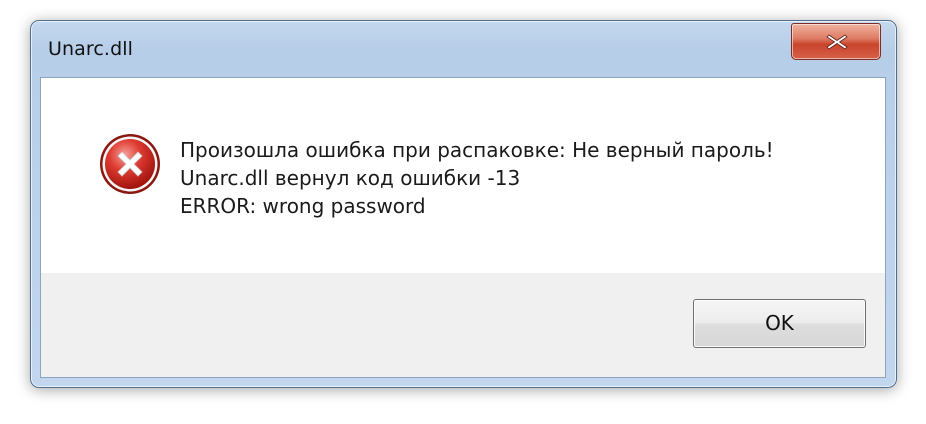  I want to click on close-button, so click(836, 41).